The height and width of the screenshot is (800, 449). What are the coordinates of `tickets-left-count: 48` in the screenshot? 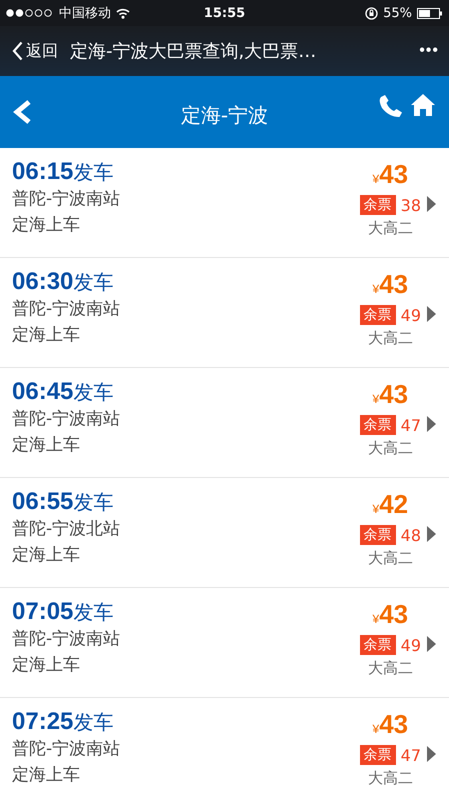 It's located at (410, 535).